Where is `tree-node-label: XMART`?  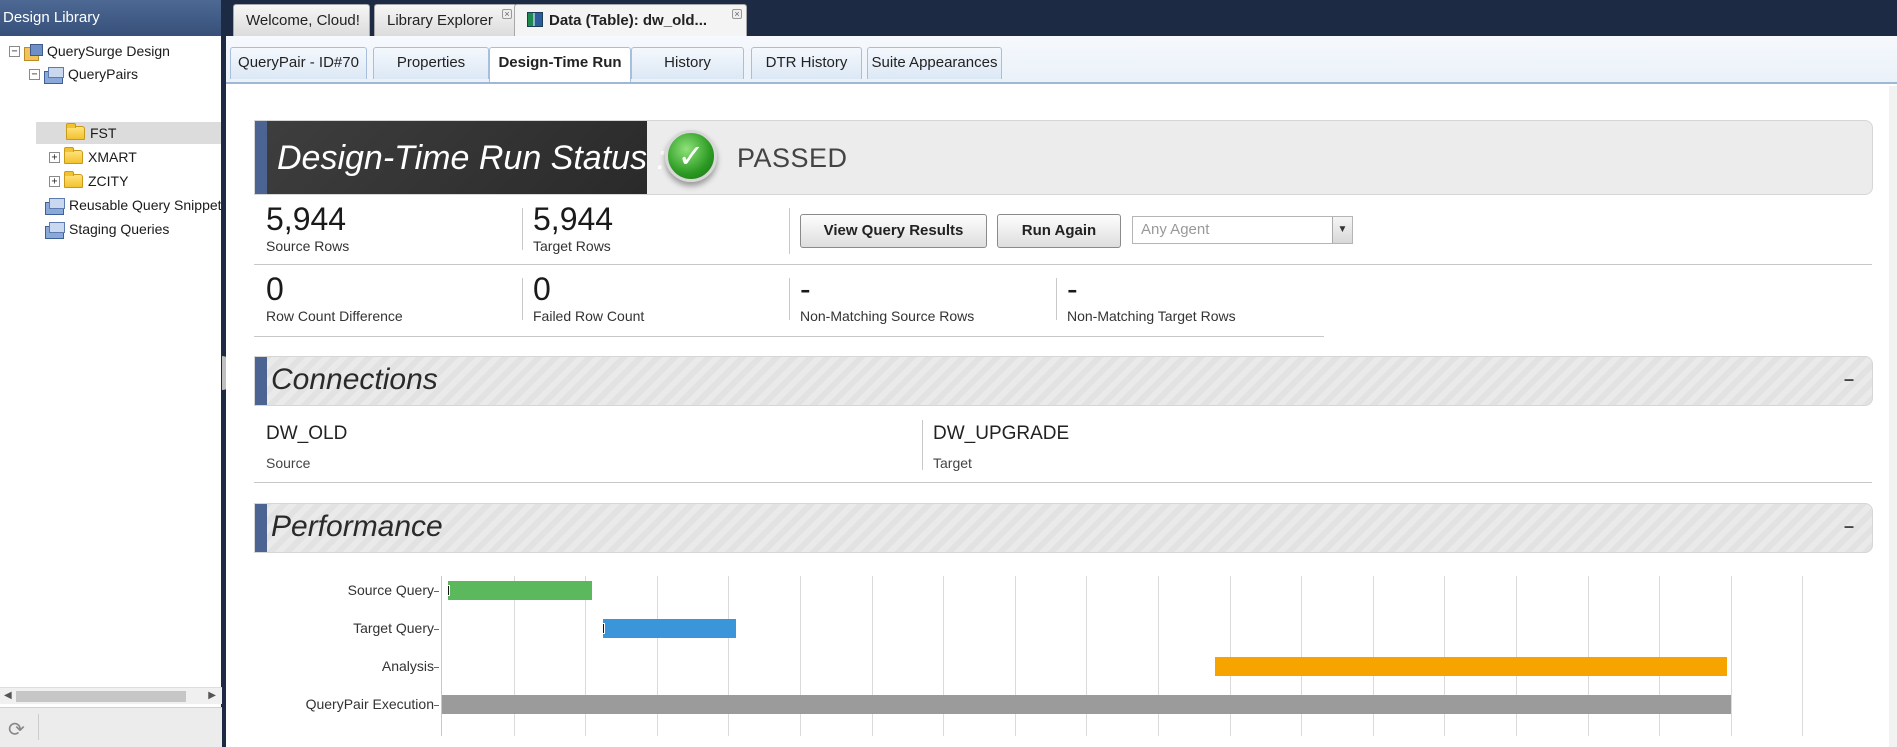 tree-node-label: XMART is located at coordinates (112, 157).